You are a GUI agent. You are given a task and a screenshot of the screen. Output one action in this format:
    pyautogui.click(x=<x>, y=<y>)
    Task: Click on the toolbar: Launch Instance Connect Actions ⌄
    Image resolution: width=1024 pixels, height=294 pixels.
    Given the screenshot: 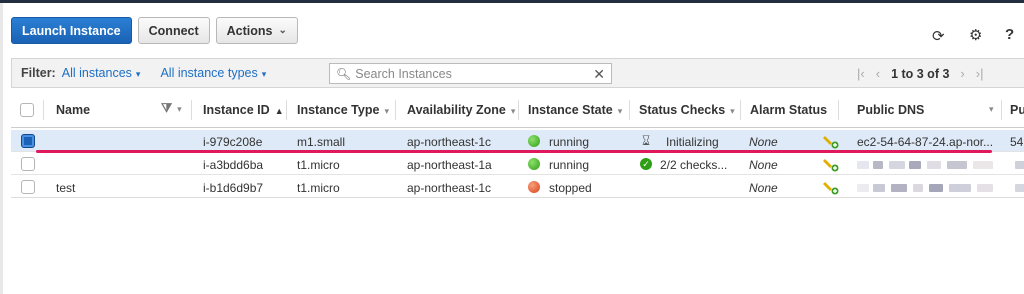 What is the action you would take?
    pyautogui.click(x=154, y=30)
    